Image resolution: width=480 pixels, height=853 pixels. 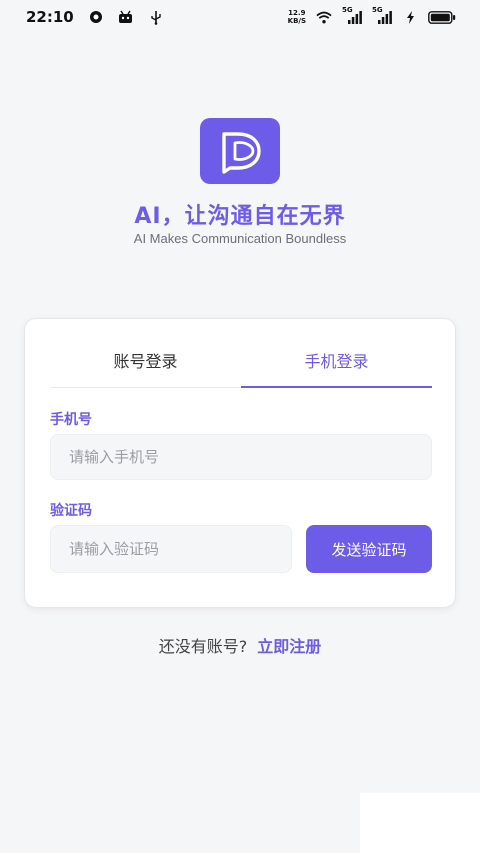 I want to click on net-speed: 12.9 KB/S, so click(x=297, y=17).